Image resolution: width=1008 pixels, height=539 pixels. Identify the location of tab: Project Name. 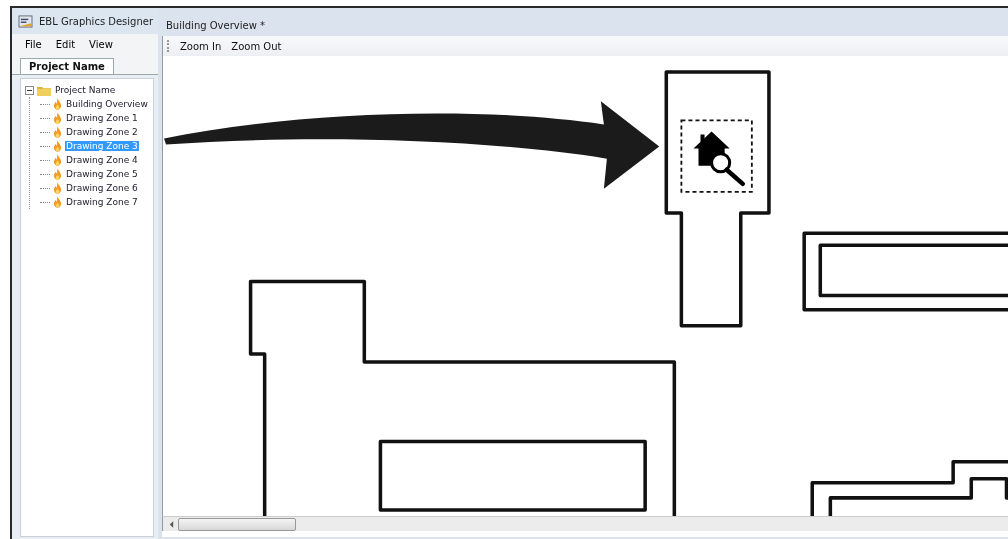
(67, 66).